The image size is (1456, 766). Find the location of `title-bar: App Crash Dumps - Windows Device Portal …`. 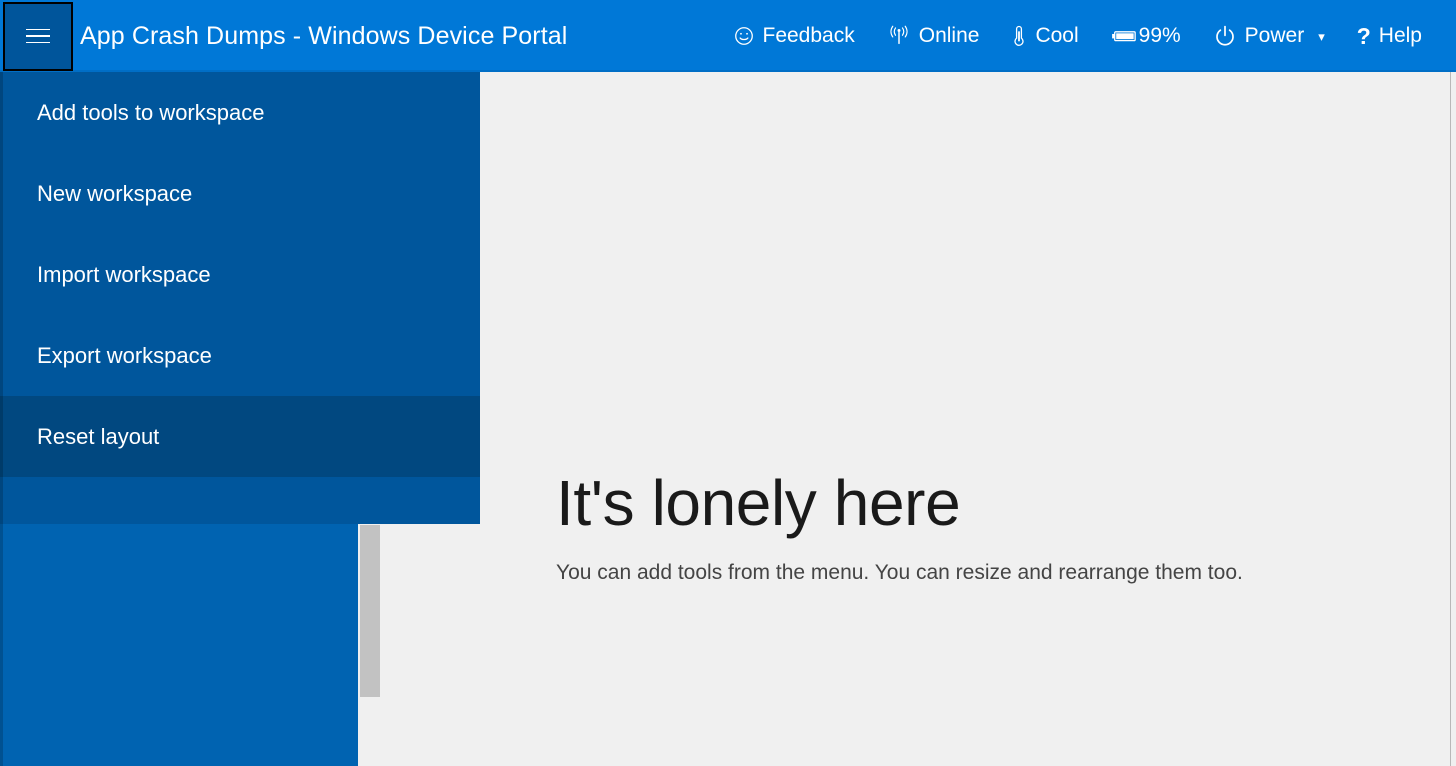

title-bar: App Crash Dumps - Windows Device Portal … is located at coordinates (728, 36).